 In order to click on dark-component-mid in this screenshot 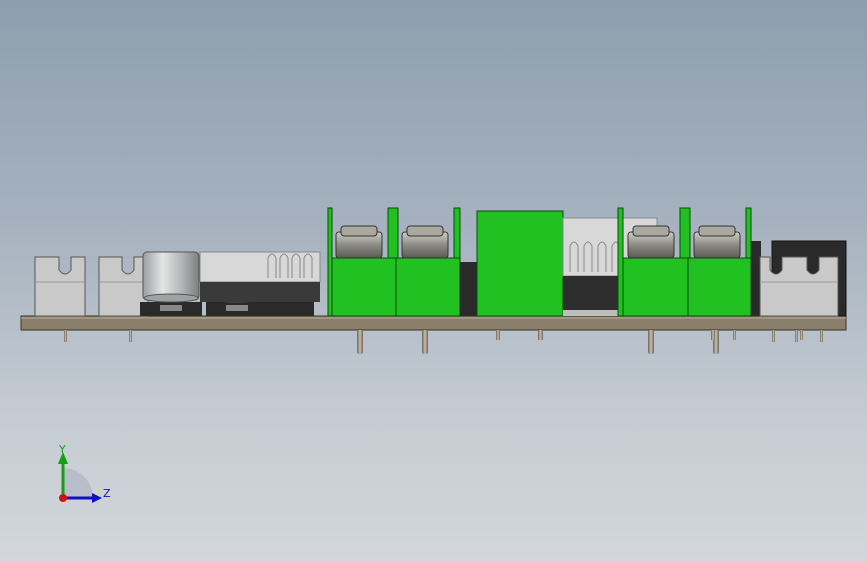, I will do `click(469, 289)`.